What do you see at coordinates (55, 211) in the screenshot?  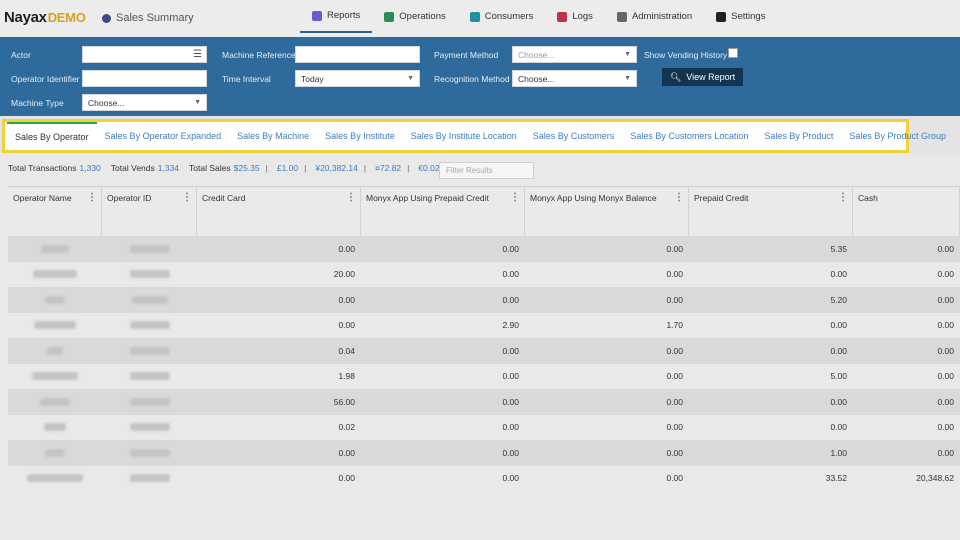 I see `column-header: Operator Name ⋮` at bounding box center [55, 211].